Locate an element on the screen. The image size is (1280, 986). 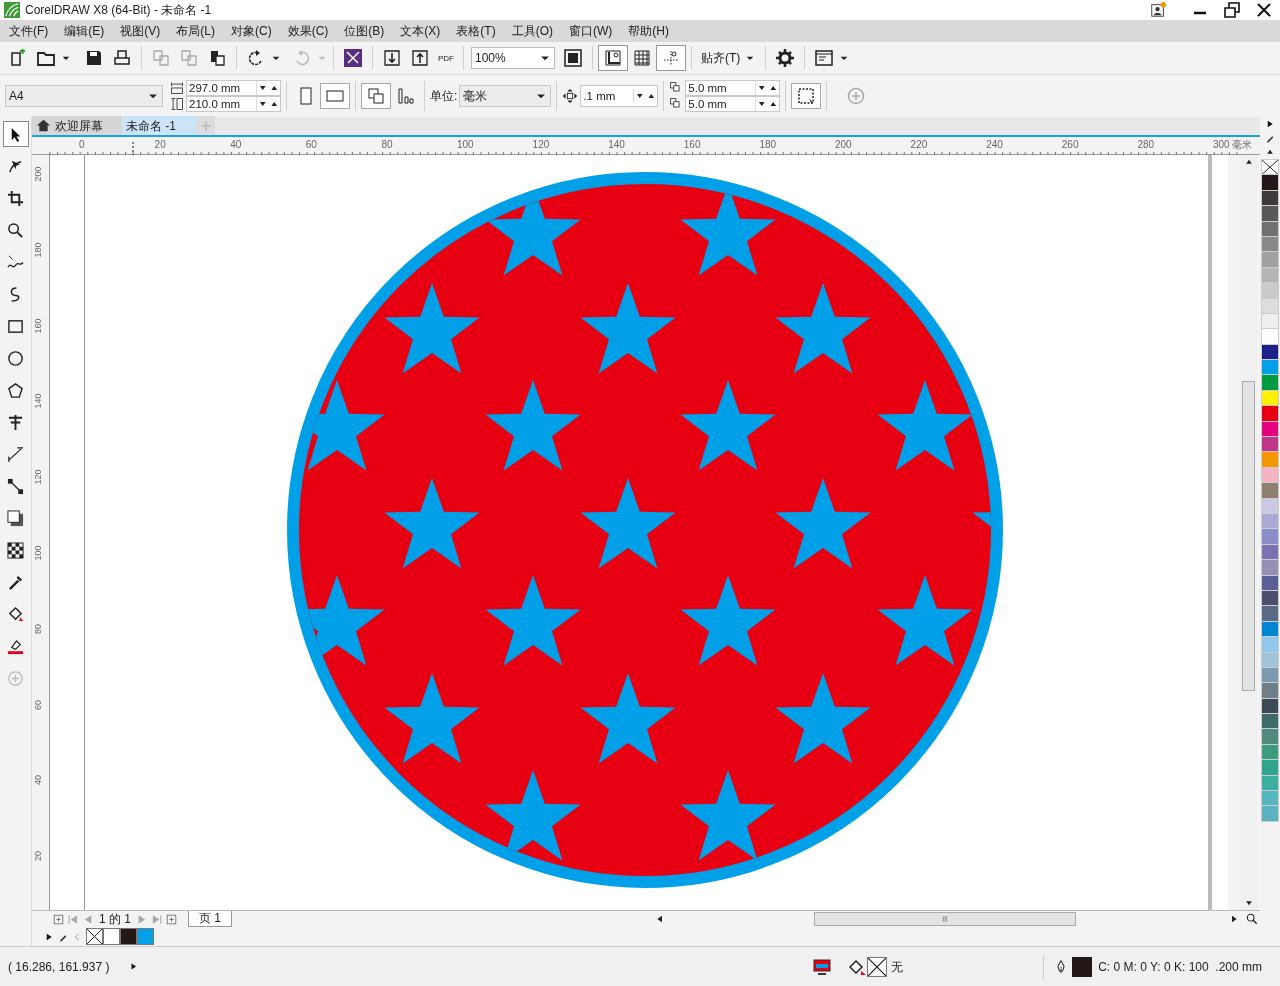
menu-item: 效果(C) is located at coordinates (308, 31).